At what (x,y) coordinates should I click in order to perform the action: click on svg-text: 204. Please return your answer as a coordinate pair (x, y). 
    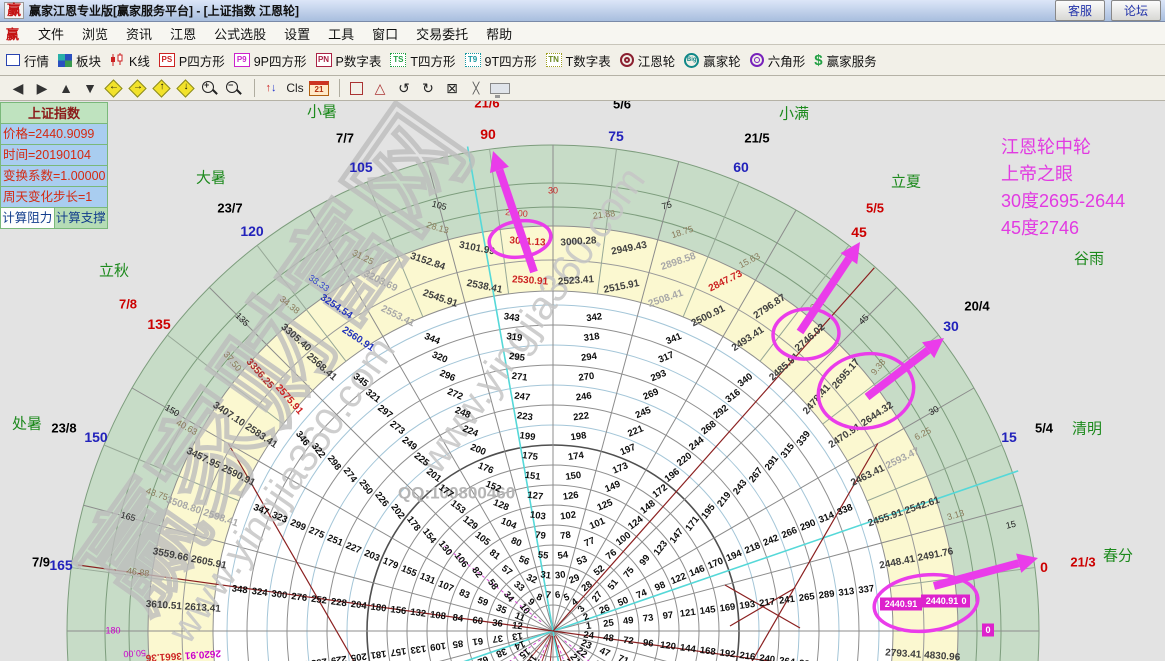
    Looking at the image, I should click on (359, 605).